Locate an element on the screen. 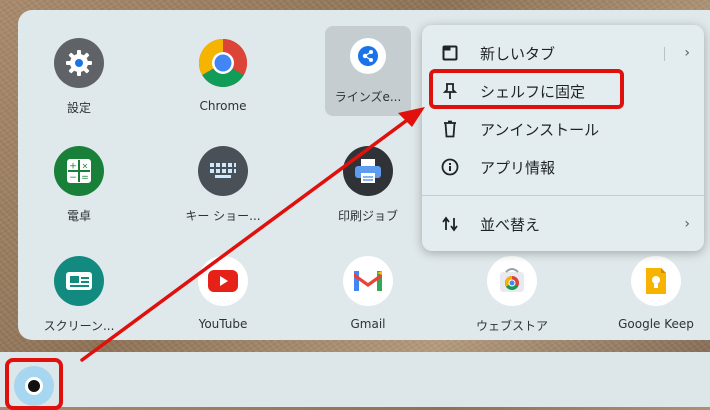 Image resolution: width=710 pixels, height=410 pixels. app-label: 印刷ジョブ is located at coordinates (367, 216).